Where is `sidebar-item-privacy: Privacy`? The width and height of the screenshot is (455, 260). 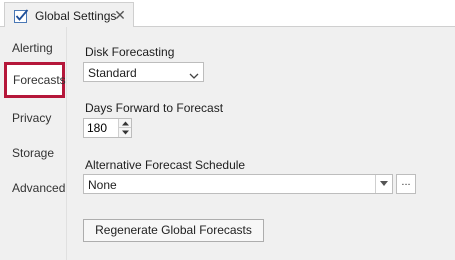
sidebar-item-privacy: Privacy is located at coordinates (33, 118).